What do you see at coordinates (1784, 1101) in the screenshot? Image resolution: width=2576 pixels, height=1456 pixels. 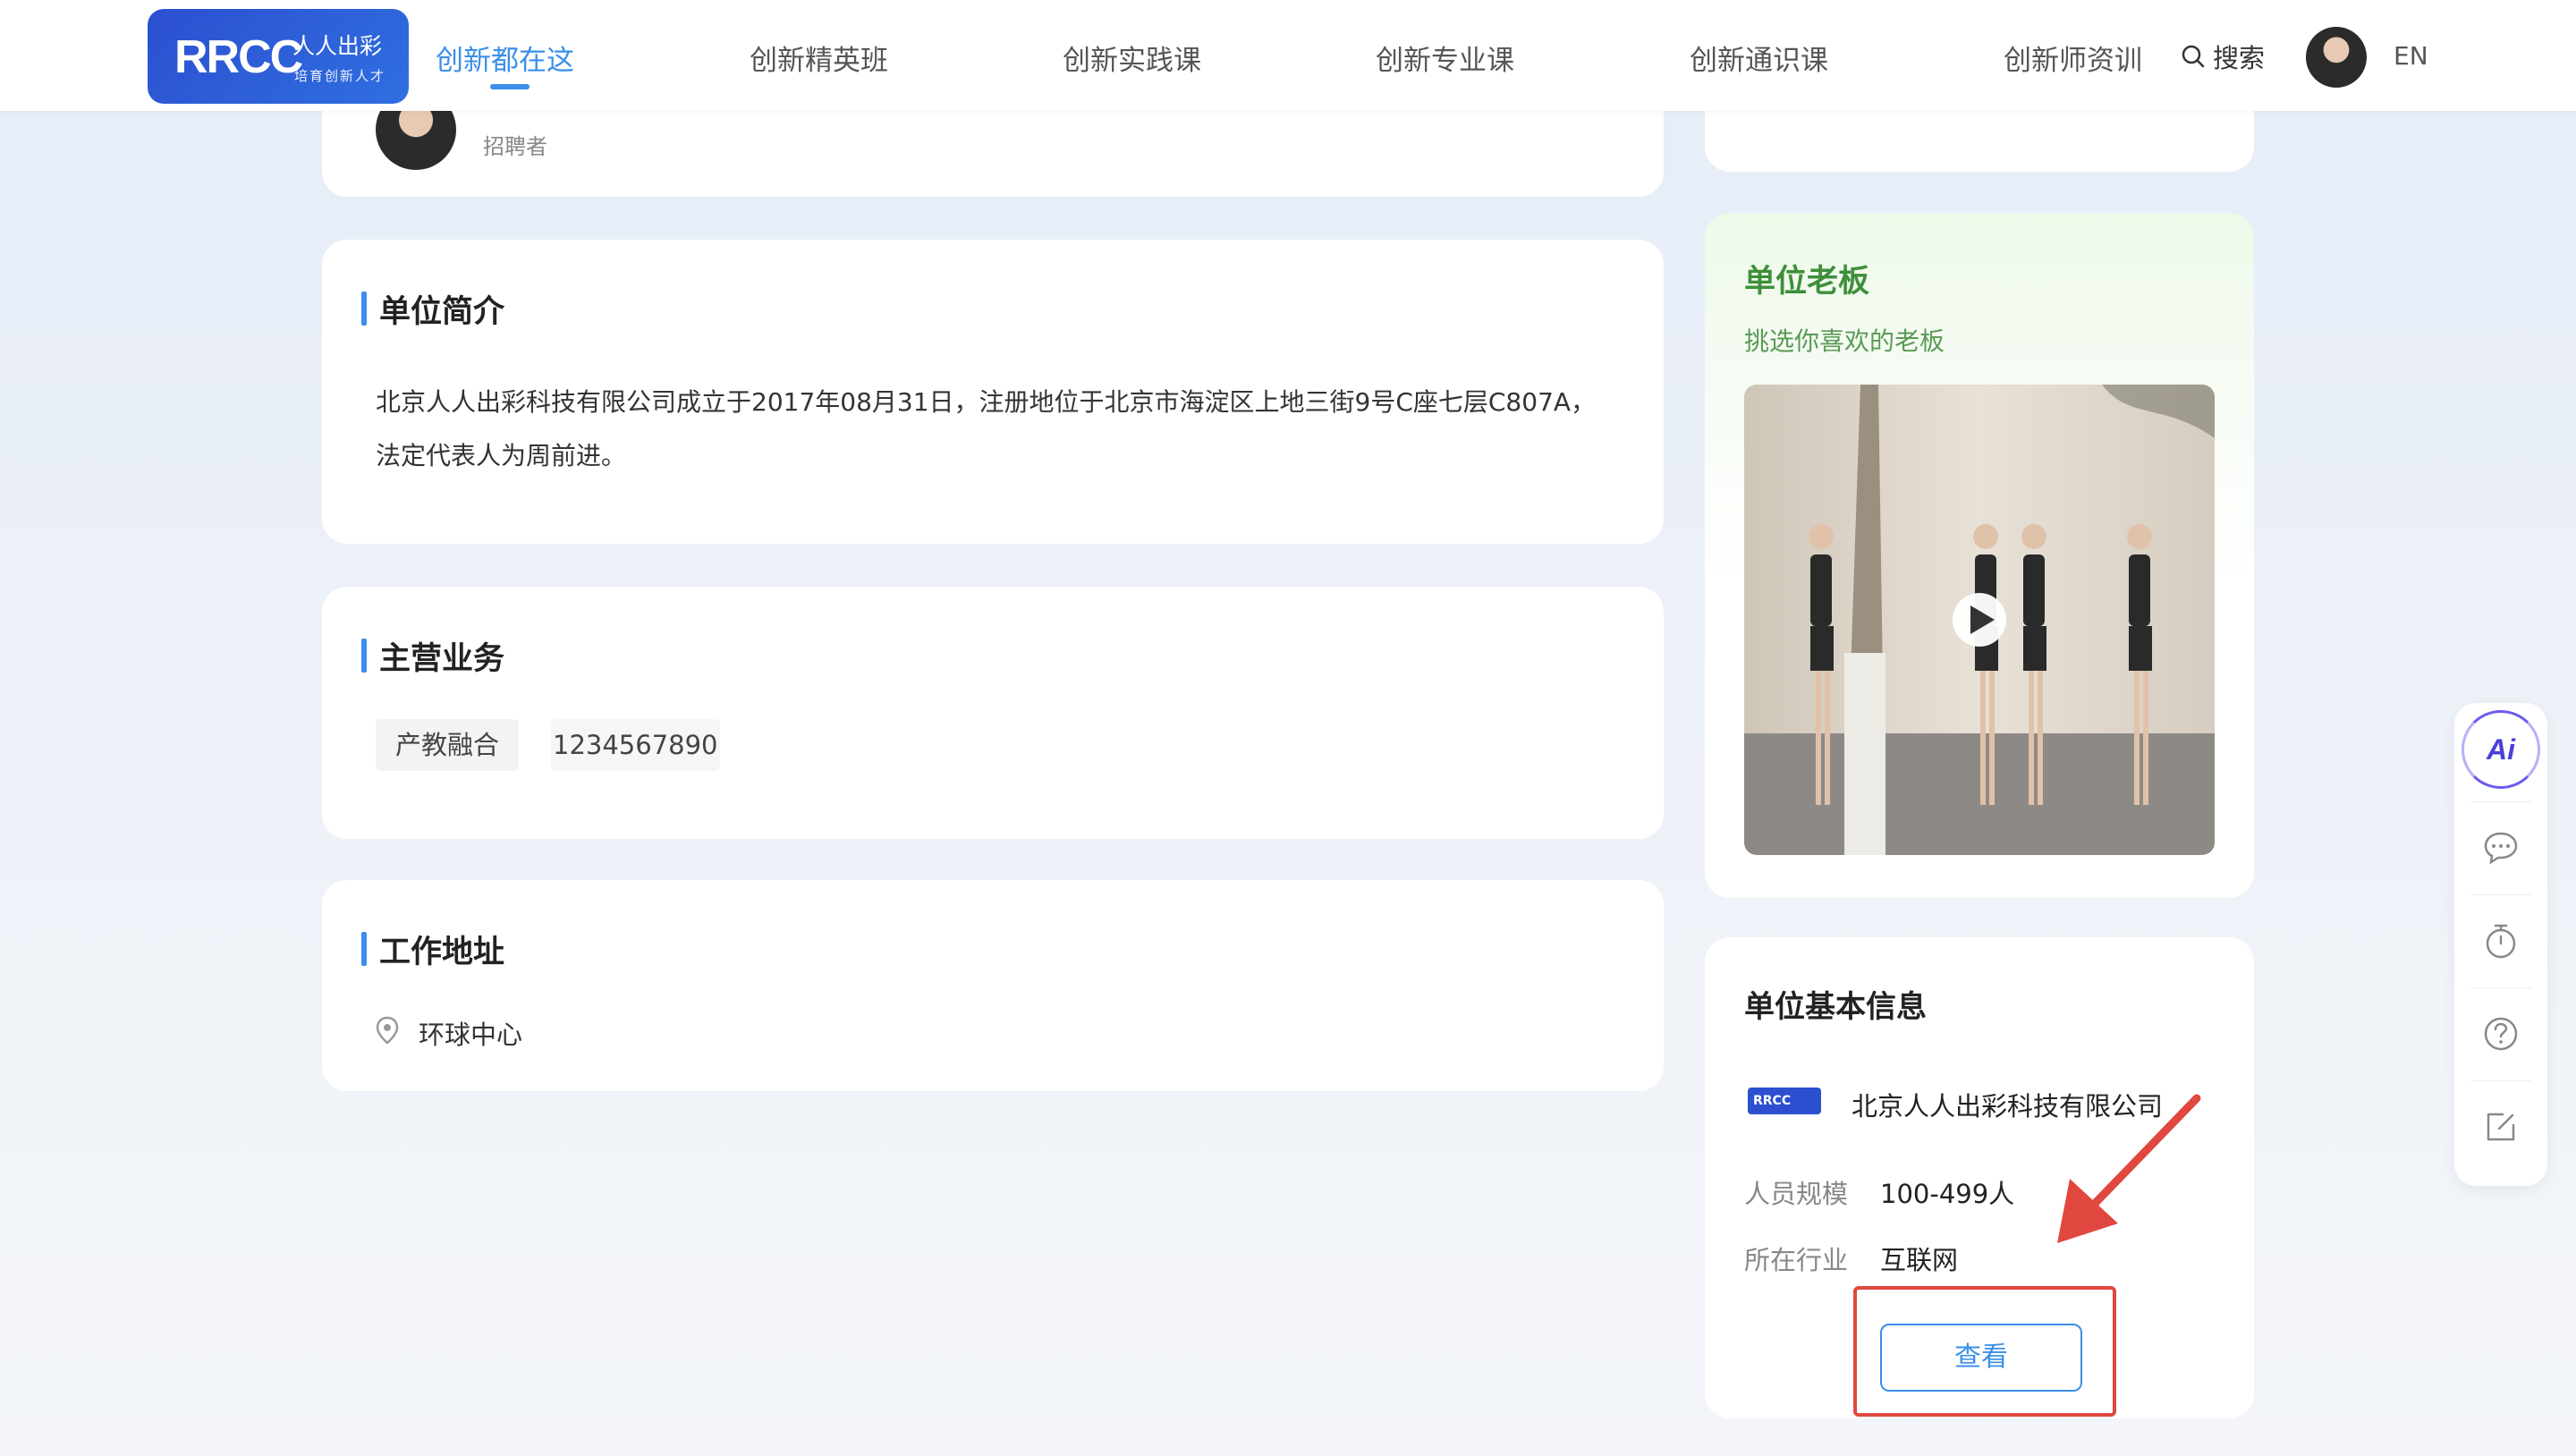 I see `company-logo: RRCC` at bounding box center [1784, 1101].